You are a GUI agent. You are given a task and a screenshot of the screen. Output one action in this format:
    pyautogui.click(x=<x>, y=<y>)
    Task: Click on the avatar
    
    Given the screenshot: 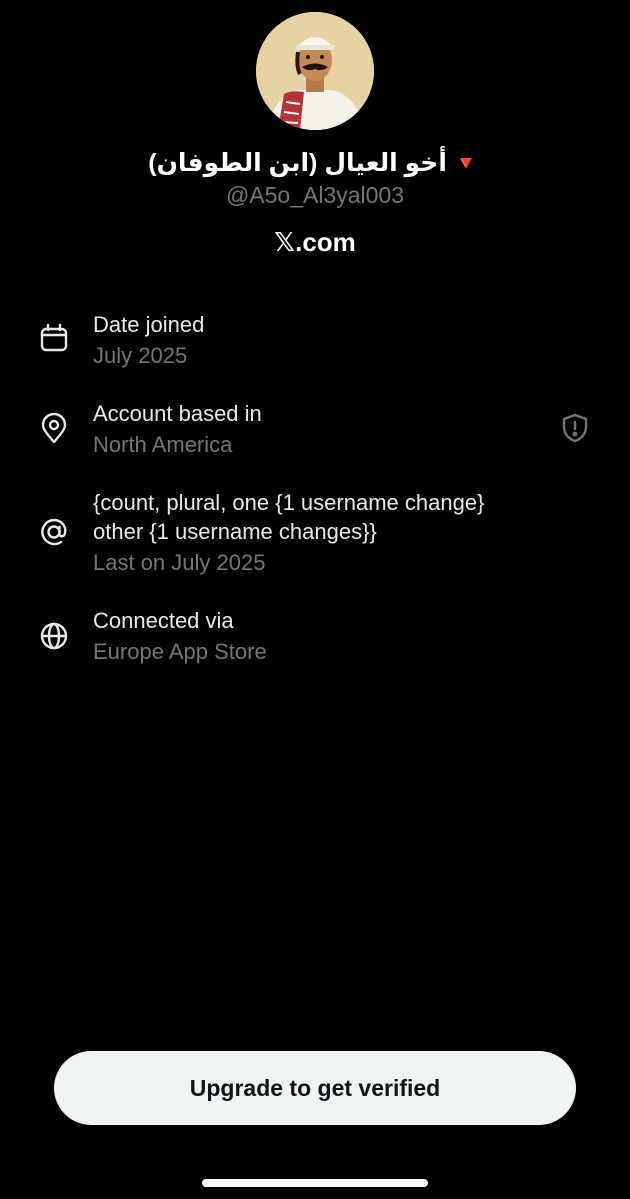 What is the action you would take?
    pyautogui.click(x=315, y=71)
    